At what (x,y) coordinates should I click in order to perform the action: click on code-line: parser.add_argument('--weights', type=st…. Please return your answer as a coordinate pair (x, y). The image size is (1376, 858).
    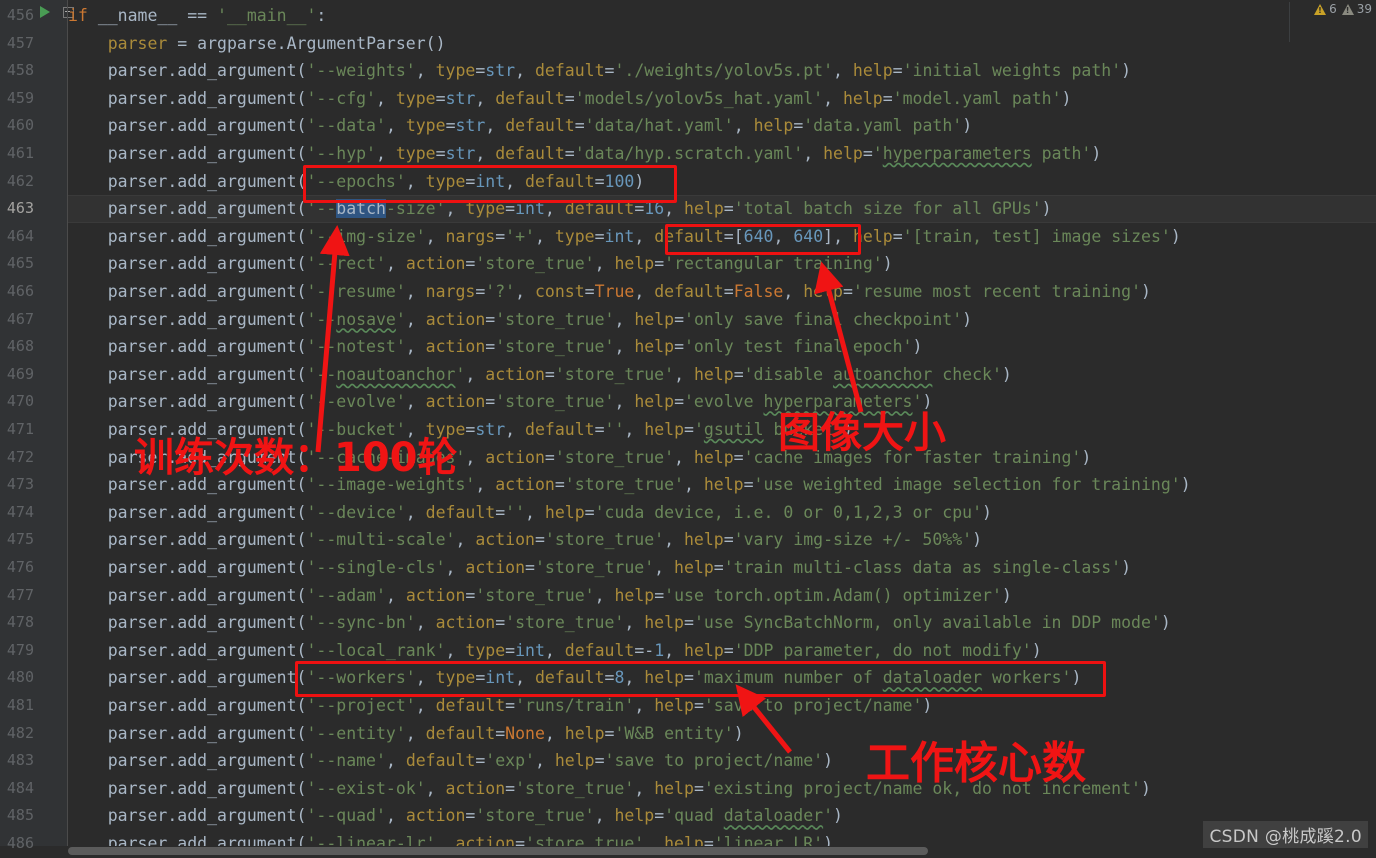
    Looking at the image, I should click on (599, 71).